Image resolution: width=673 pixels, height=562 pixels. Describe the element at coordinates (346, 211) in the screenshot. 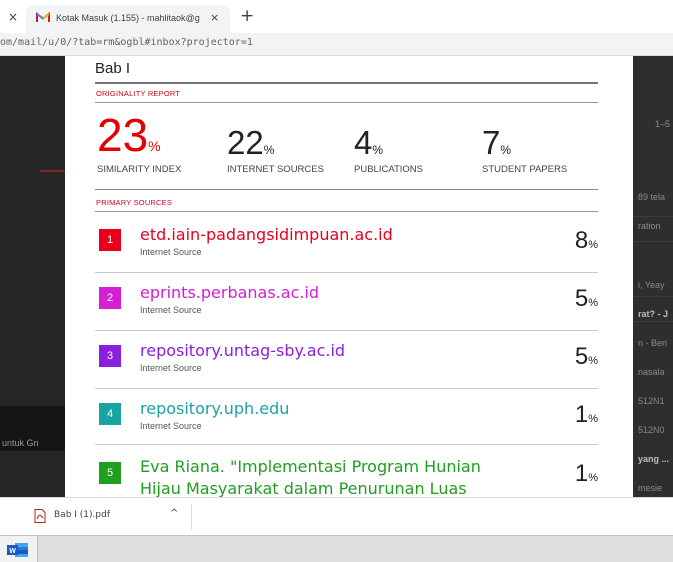

I see `primary-sources-divider` at that location.